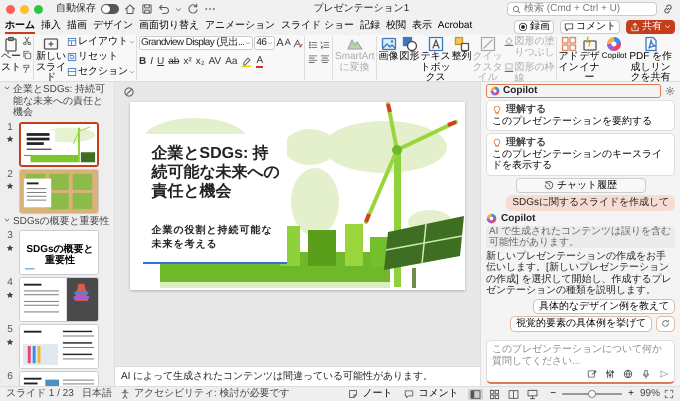 This screenshot has width=680, height=401. Describe the element at coordinates (125, 394) in the screenshot. I see `accessibility-icon` at that location.